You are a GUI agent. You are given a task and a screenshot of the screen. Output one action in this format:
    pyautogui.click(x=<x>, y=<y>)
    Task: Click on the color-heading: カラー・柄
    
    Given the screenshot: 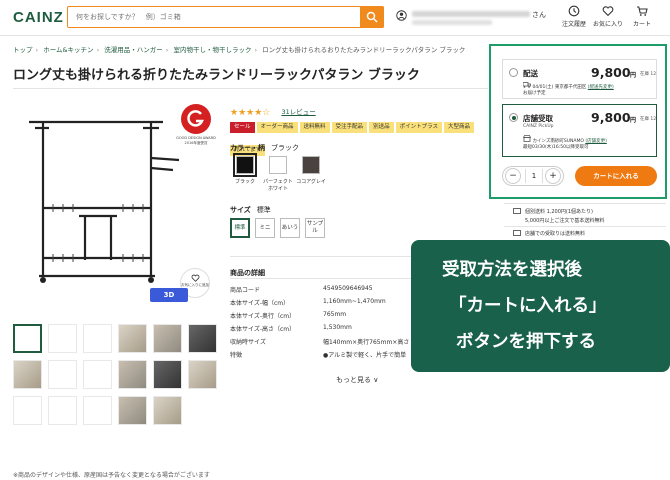 What is the action you would take?
    pyautogui.click(x=247, y=148)
    